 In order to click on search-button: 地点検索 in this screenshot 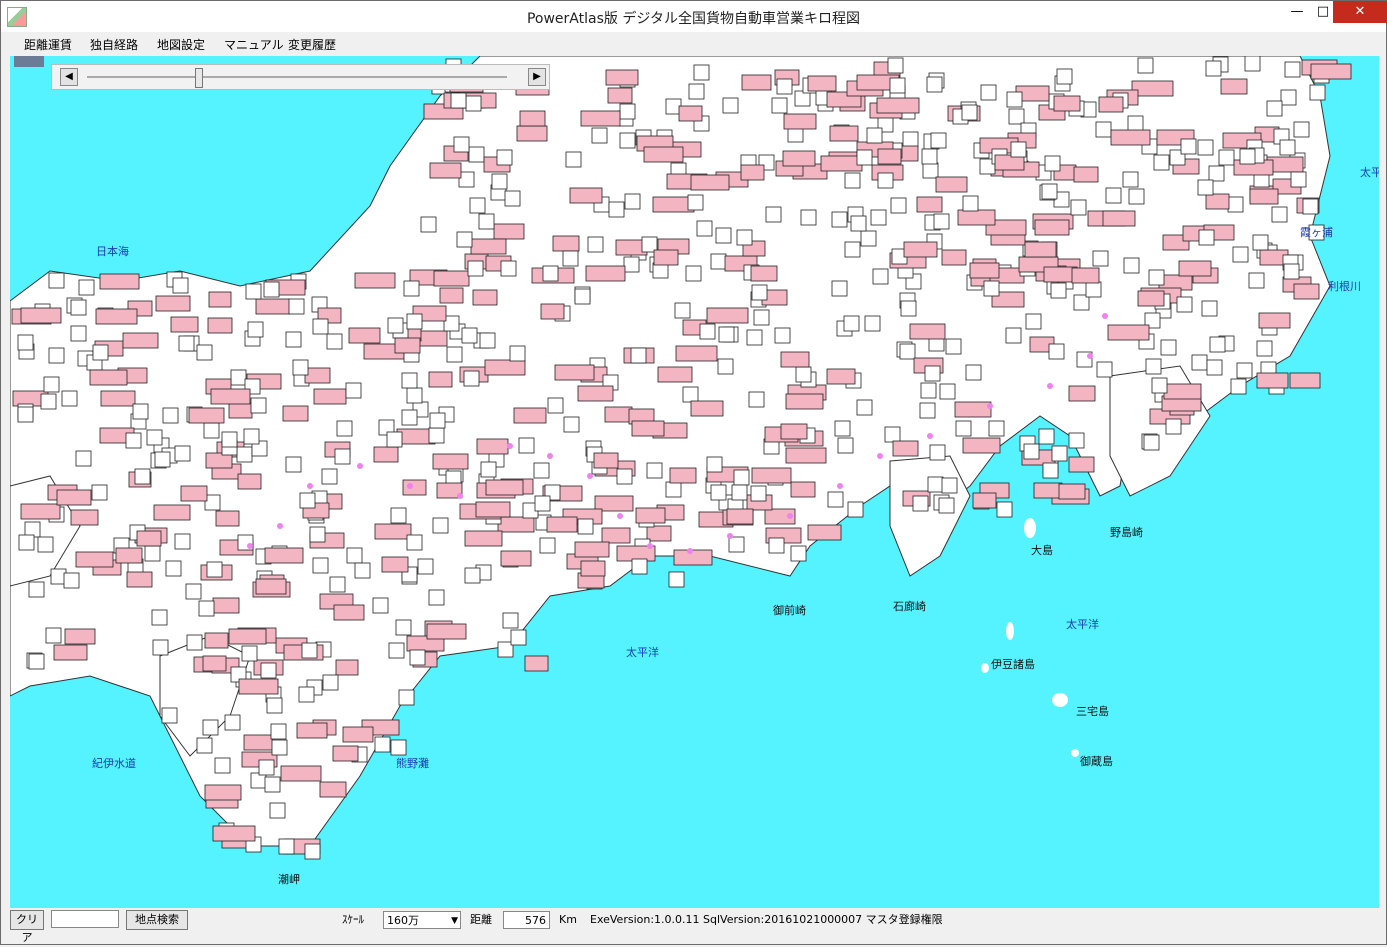, I will do `click(157, 920)`.